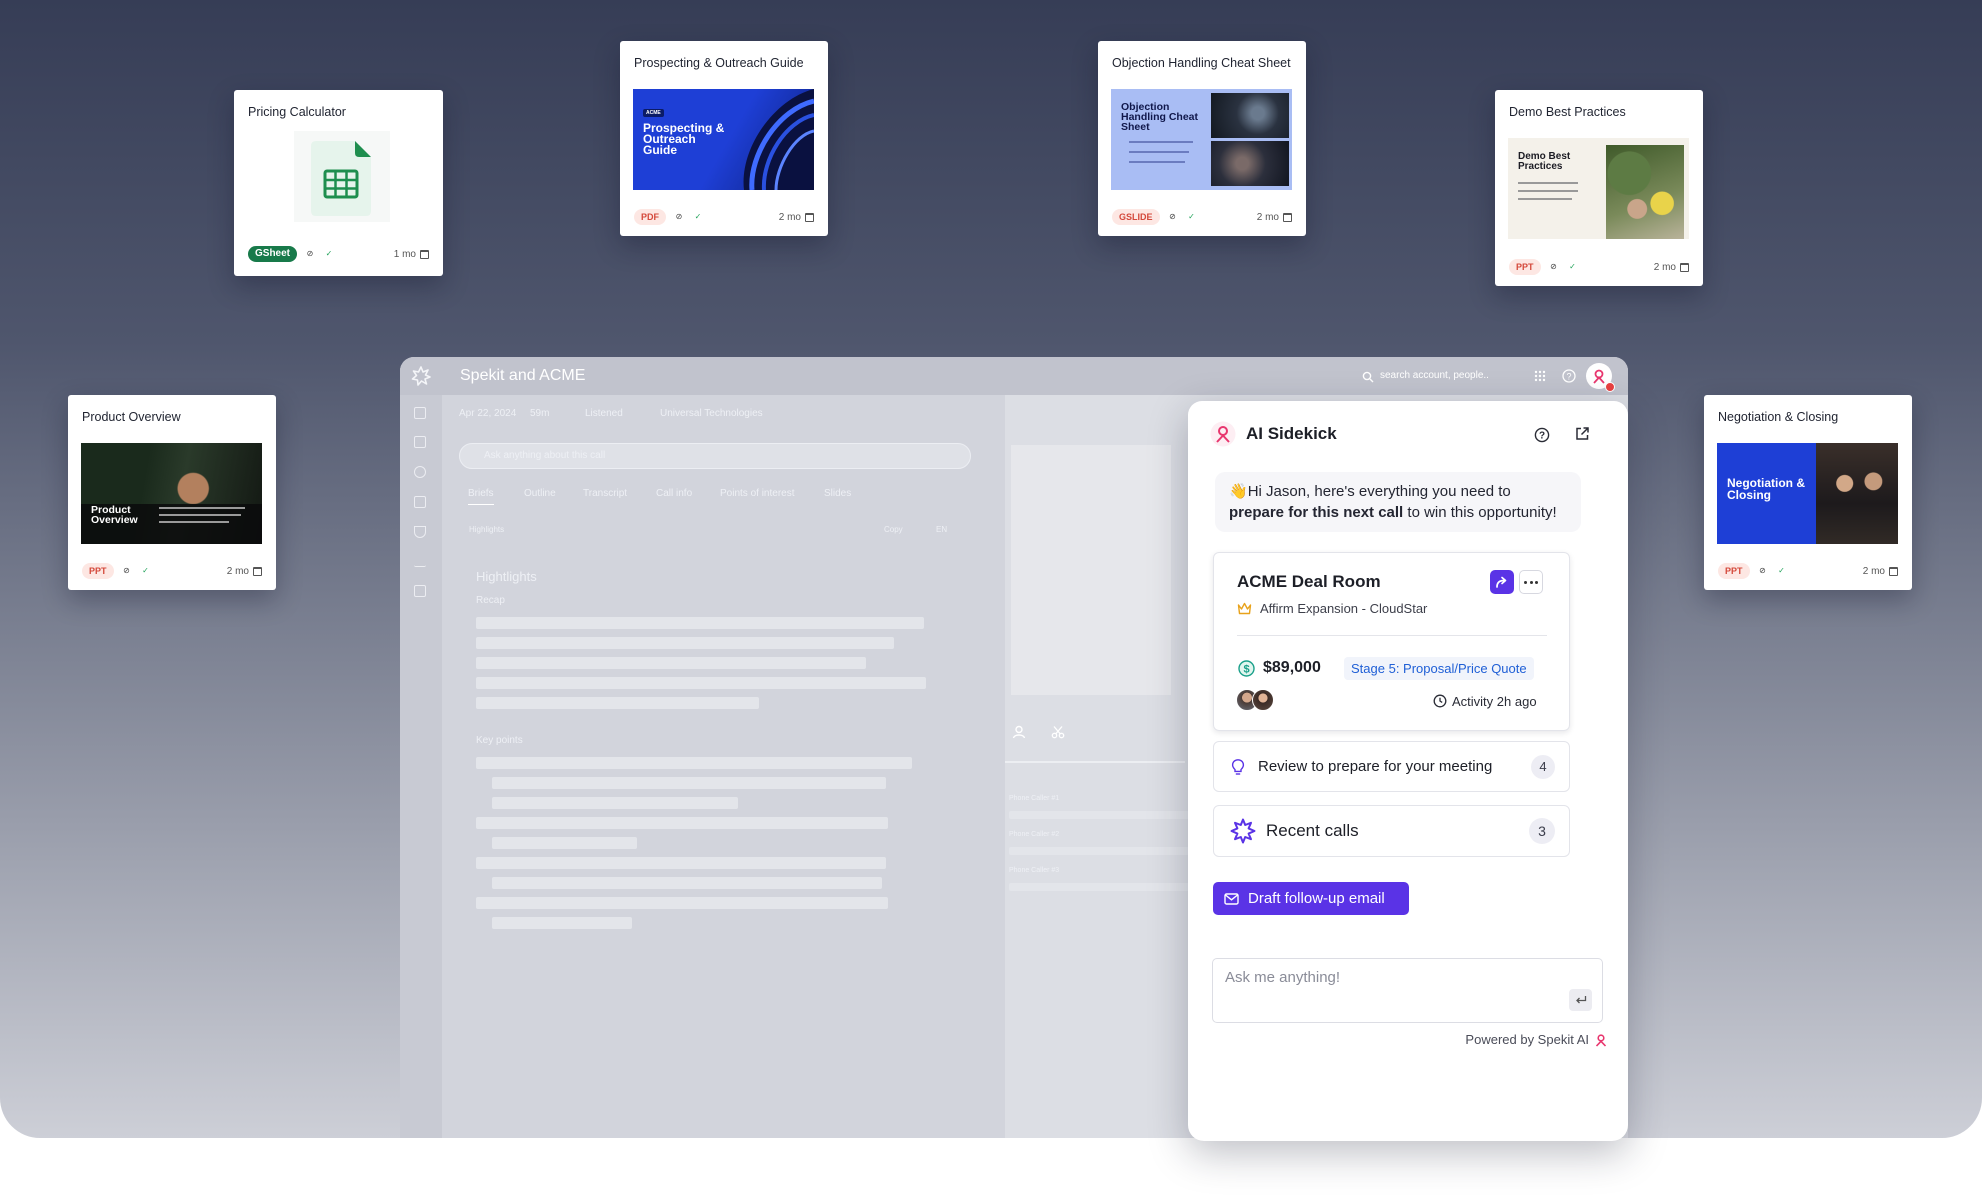 This screenshot has height=1204, width=1982. Describe the element at coordinates (1582, 434) in the screenshot. I see `open-external-icon` at that location.